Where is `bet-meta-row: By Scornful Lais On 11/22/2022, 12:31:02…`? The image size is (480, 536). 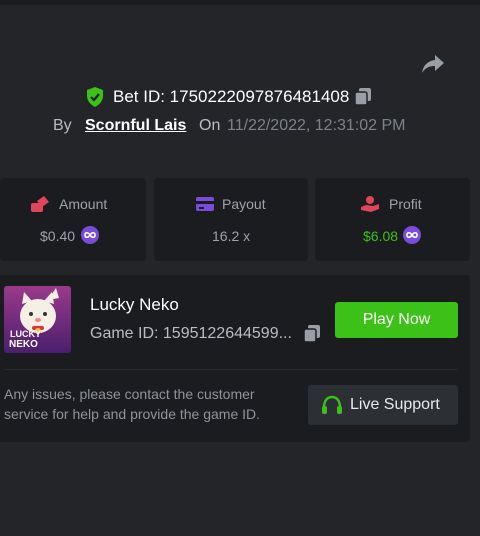 bet-meta-row: By Scornful Lais On 11/22/2022, 12:31:02… is located at coordinates (240, 127).